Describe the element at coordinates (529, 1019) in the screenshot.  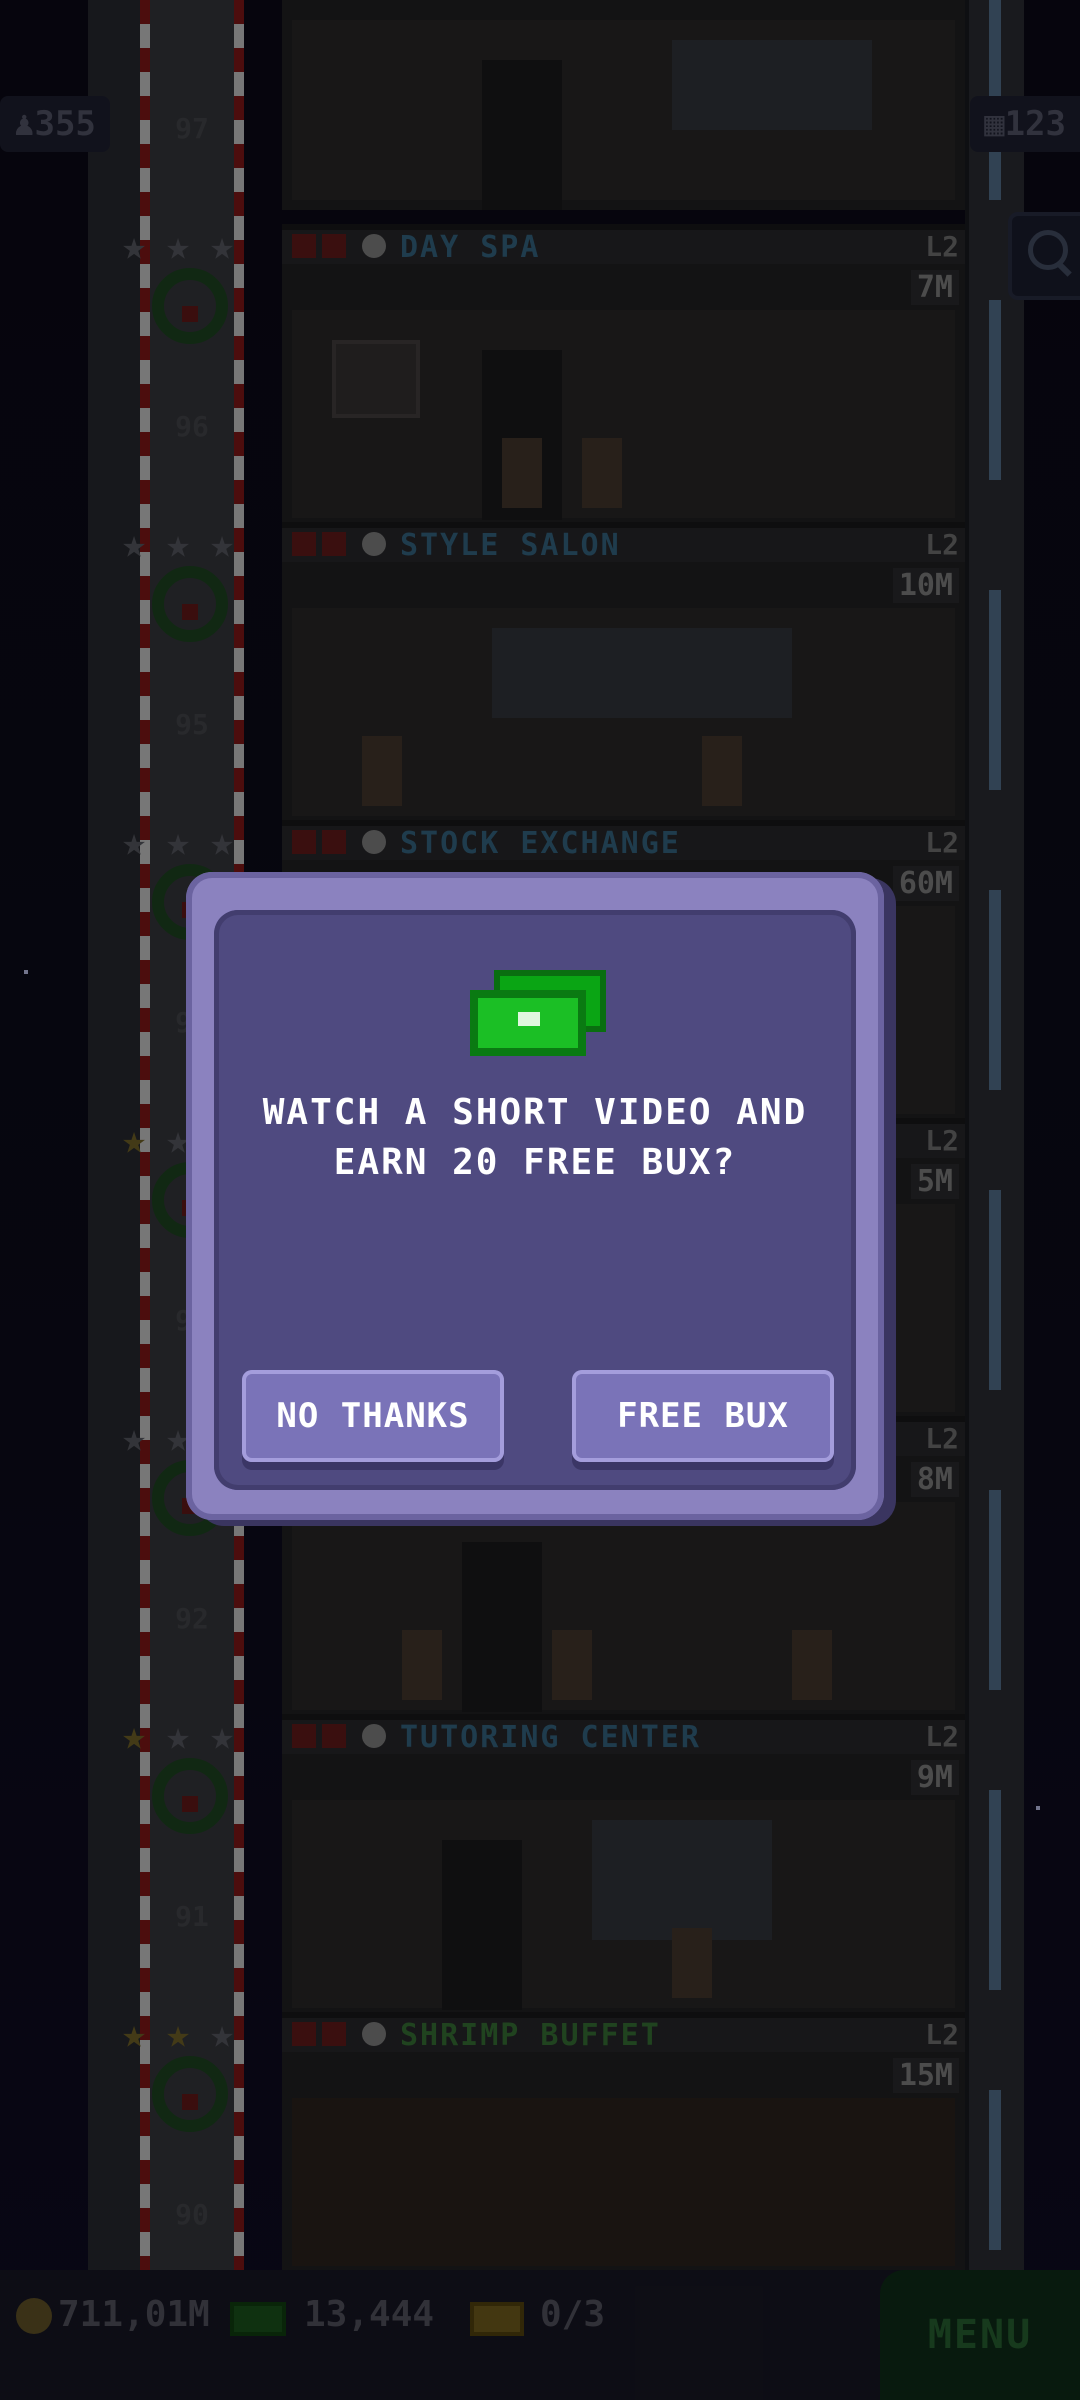
I see `cash-mark` at that location.